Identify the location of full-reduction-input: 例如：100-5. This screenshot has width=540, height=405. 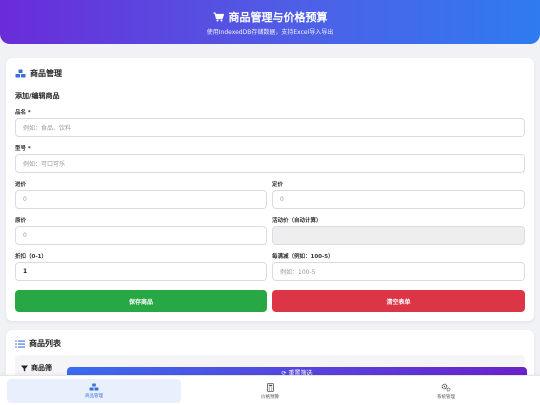
(398, 271).